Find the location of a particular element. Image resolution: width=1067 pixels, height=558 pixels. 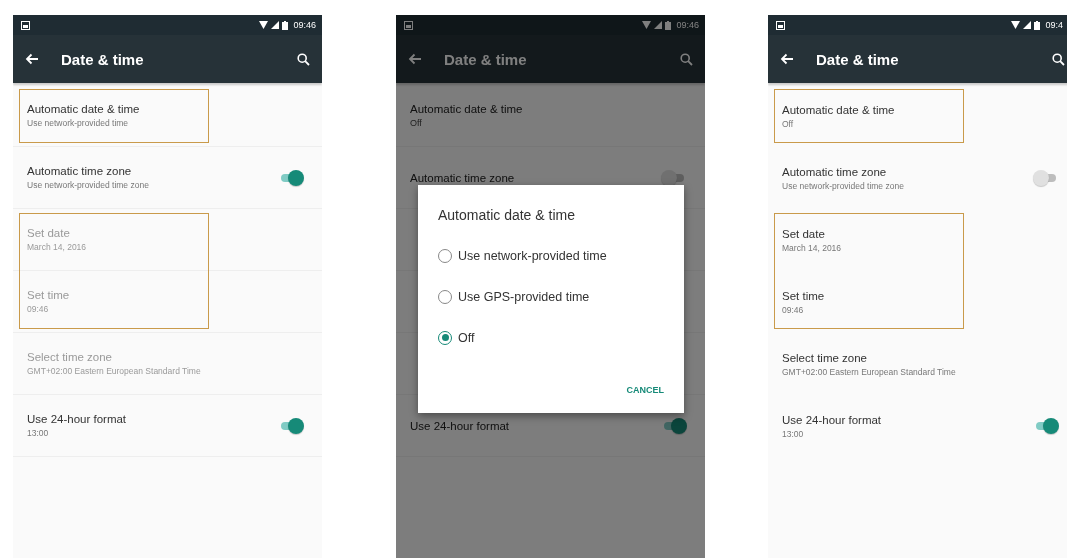

status-time: 09:4 is located at coordinates (1054, 25).